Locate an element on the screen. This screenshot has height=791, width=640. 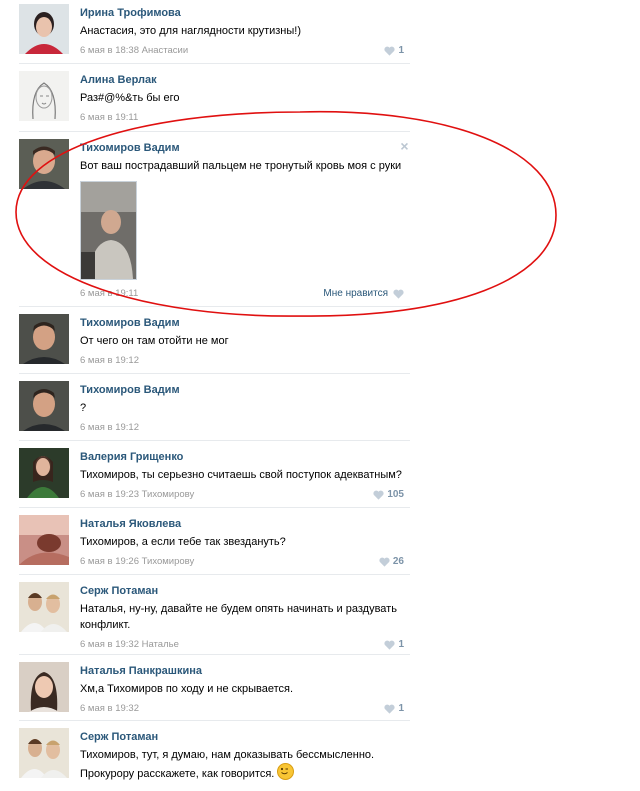
like-button: Мне нравится is located at coordinates (363, 294).